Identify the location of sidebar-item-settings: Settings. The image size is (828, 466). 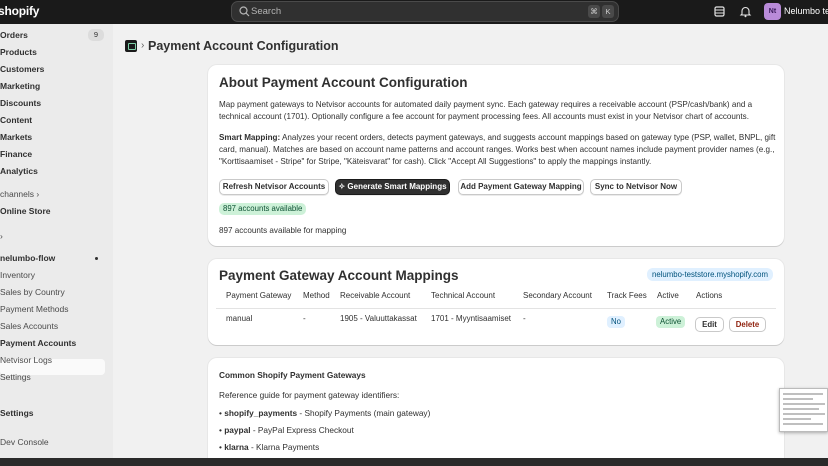
(17, 413).